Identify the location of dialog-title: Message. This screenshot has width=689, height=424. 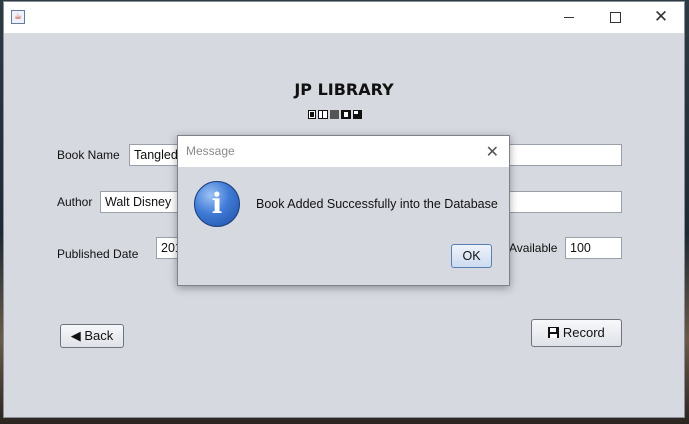
(343, 151).